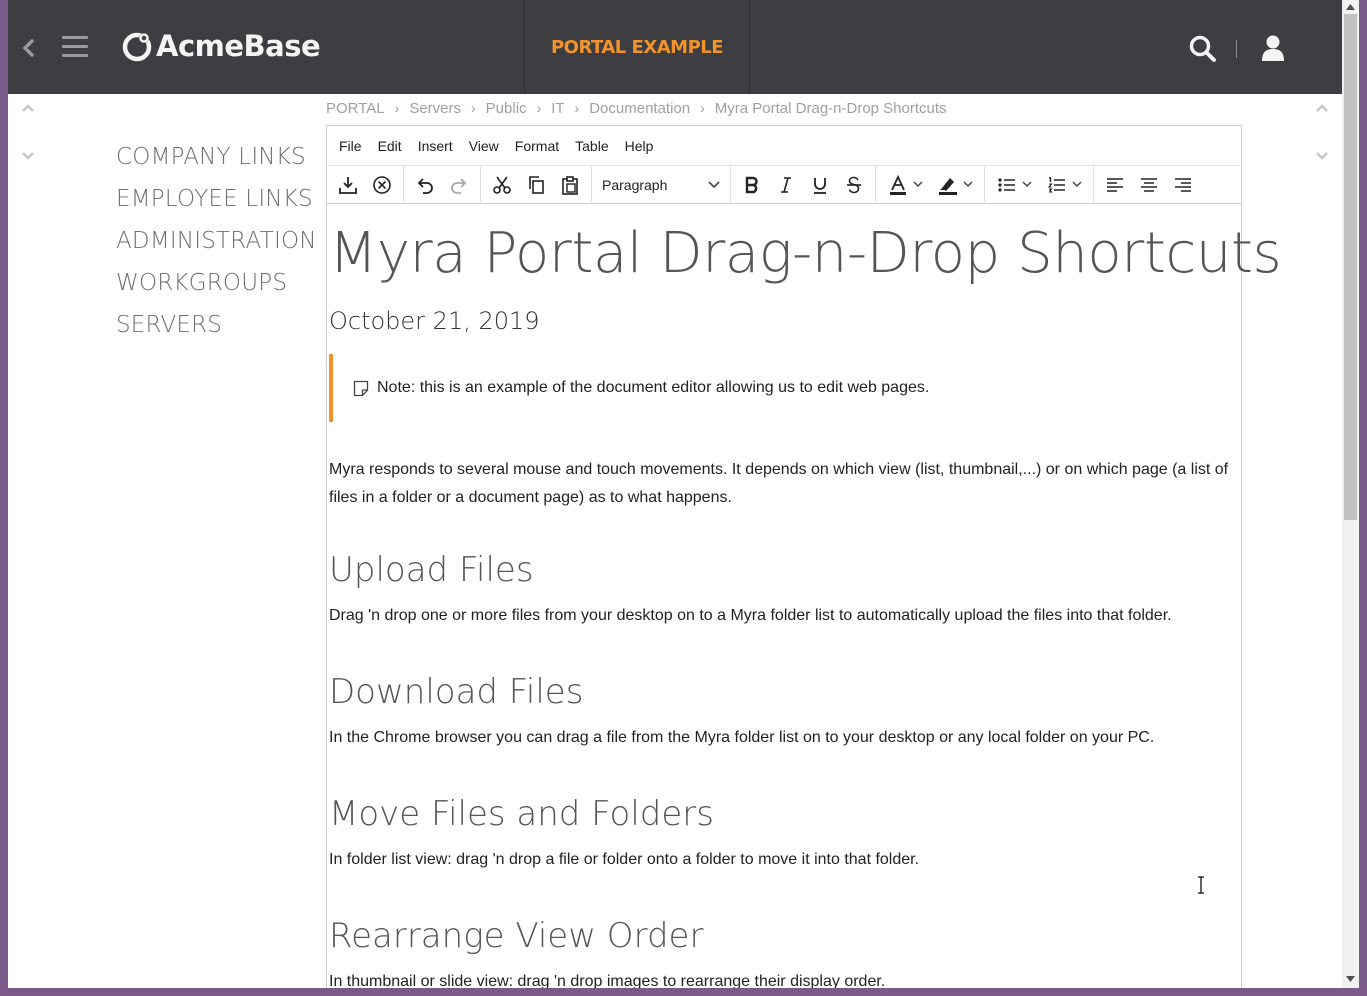 The width and height of the screenshot is (1367, 996). What do you see at coordinates (639, 108) in the screenshot?
I see `breadcrumb-documentation: Documentation` at bounding box center [639, 108].